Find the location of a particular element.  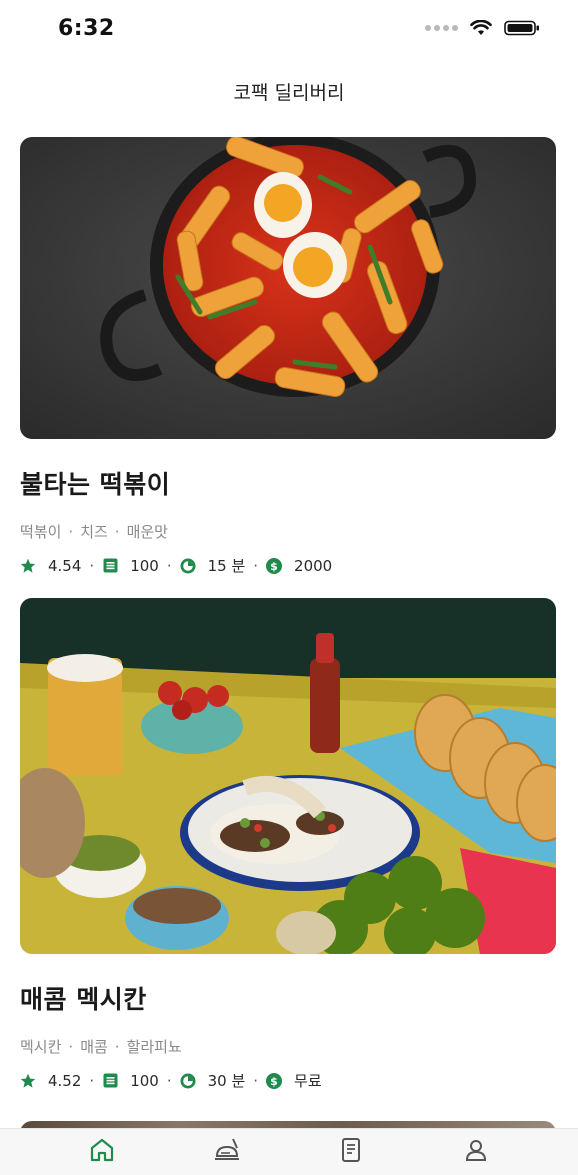

home-icon is located at coordinates (102, 1152).